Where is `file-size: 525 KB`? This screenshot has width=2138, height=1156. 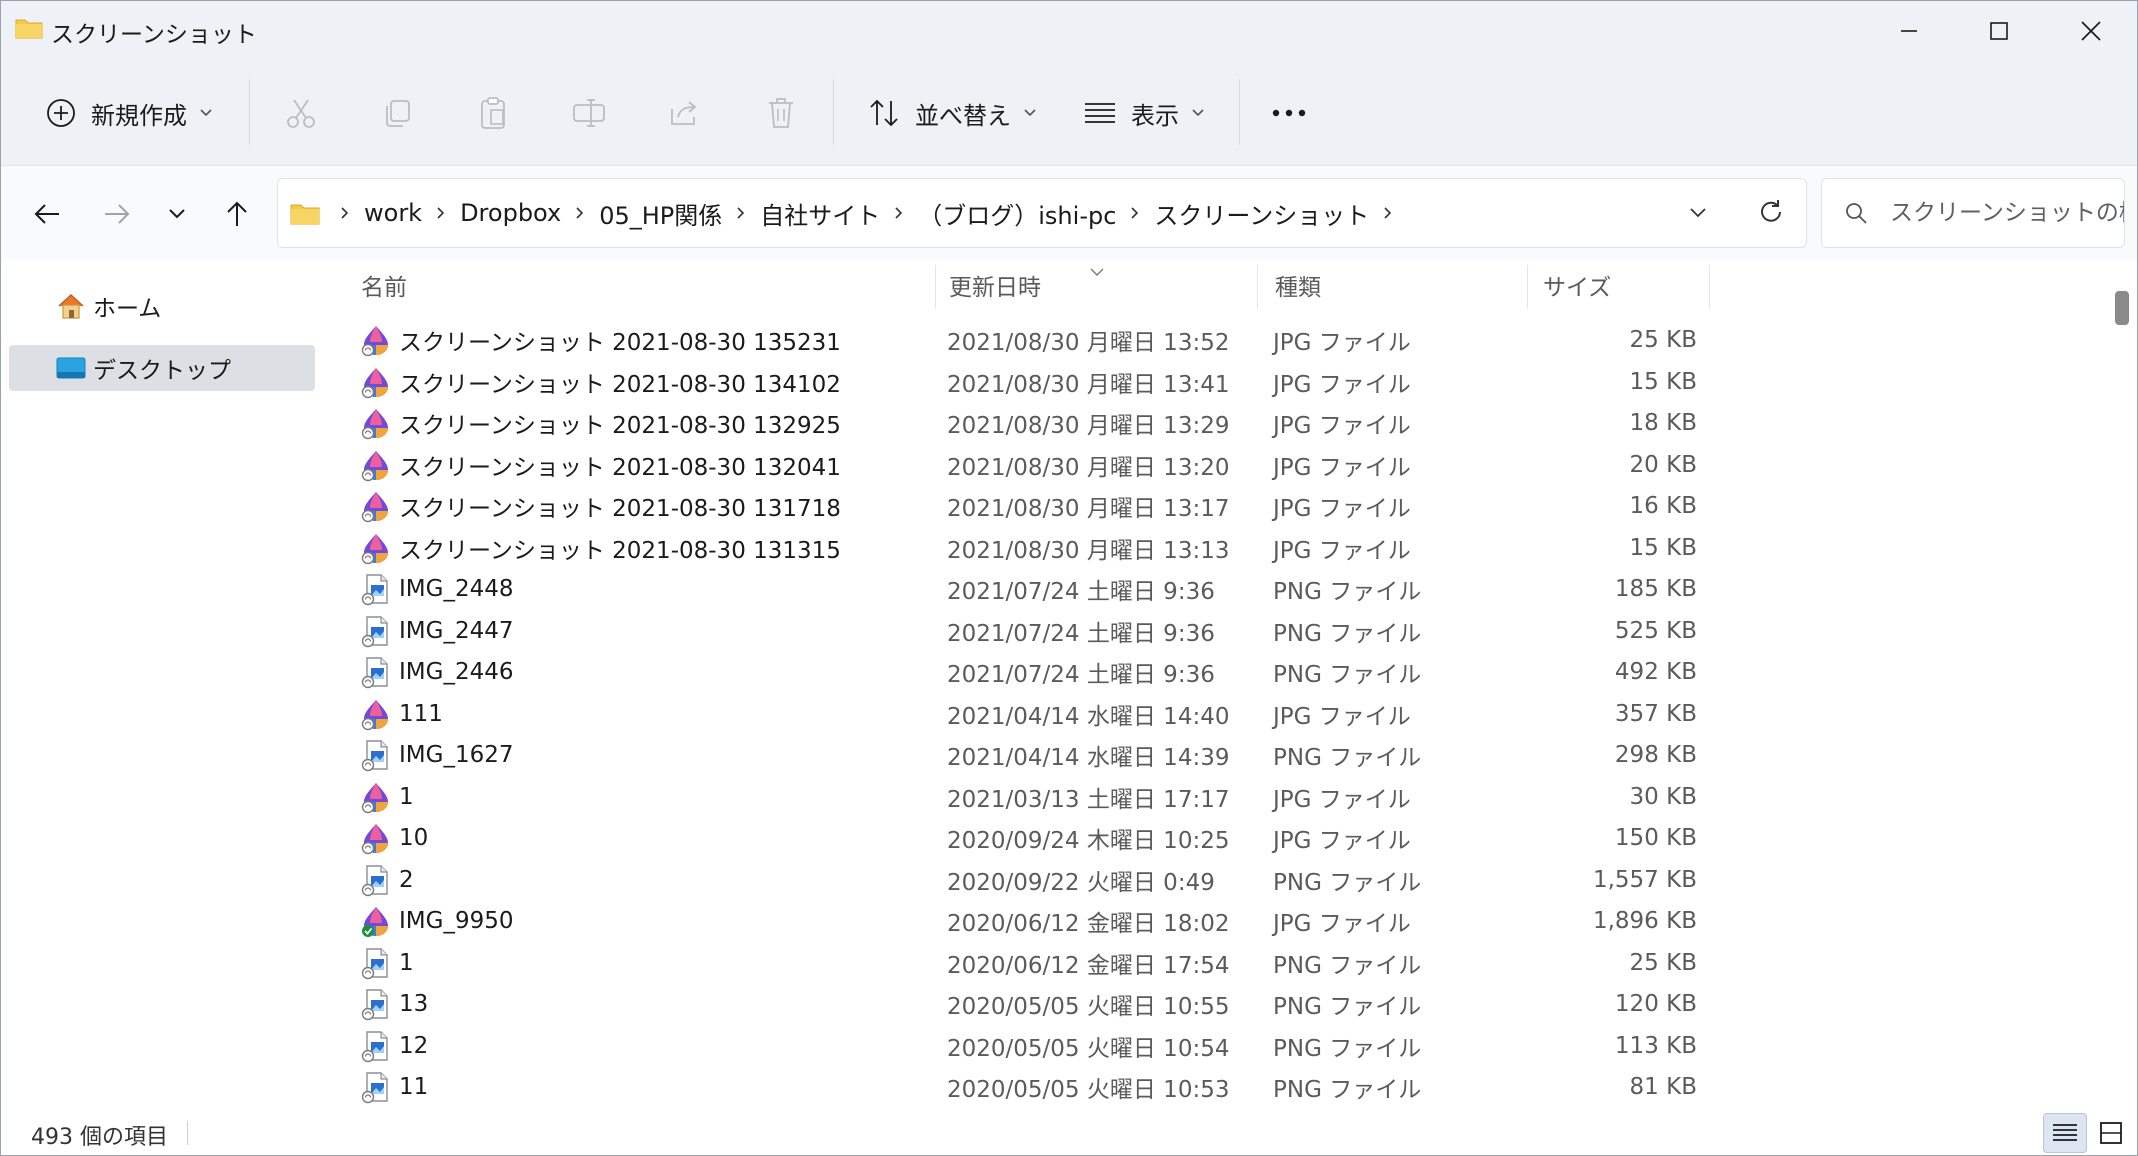 file-size: 525 KB is located at coordinates (1655, 630).